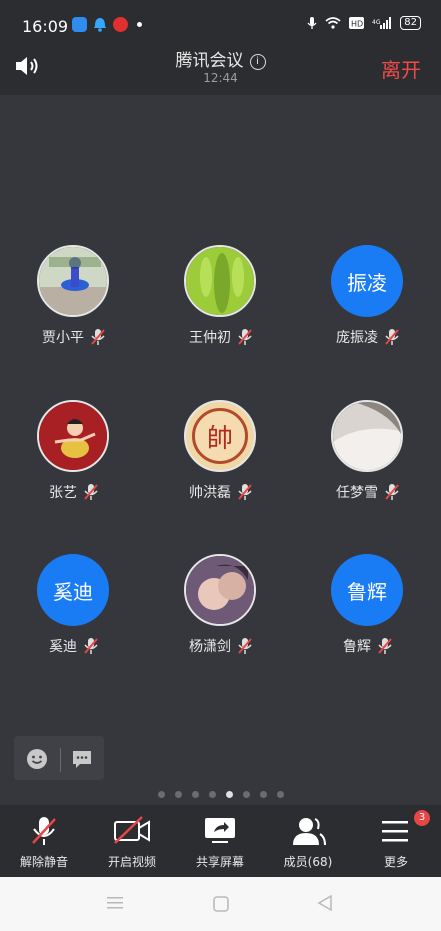 The image size is (441, 931). I want to click on hd-icon: HD, so click(357, 23).